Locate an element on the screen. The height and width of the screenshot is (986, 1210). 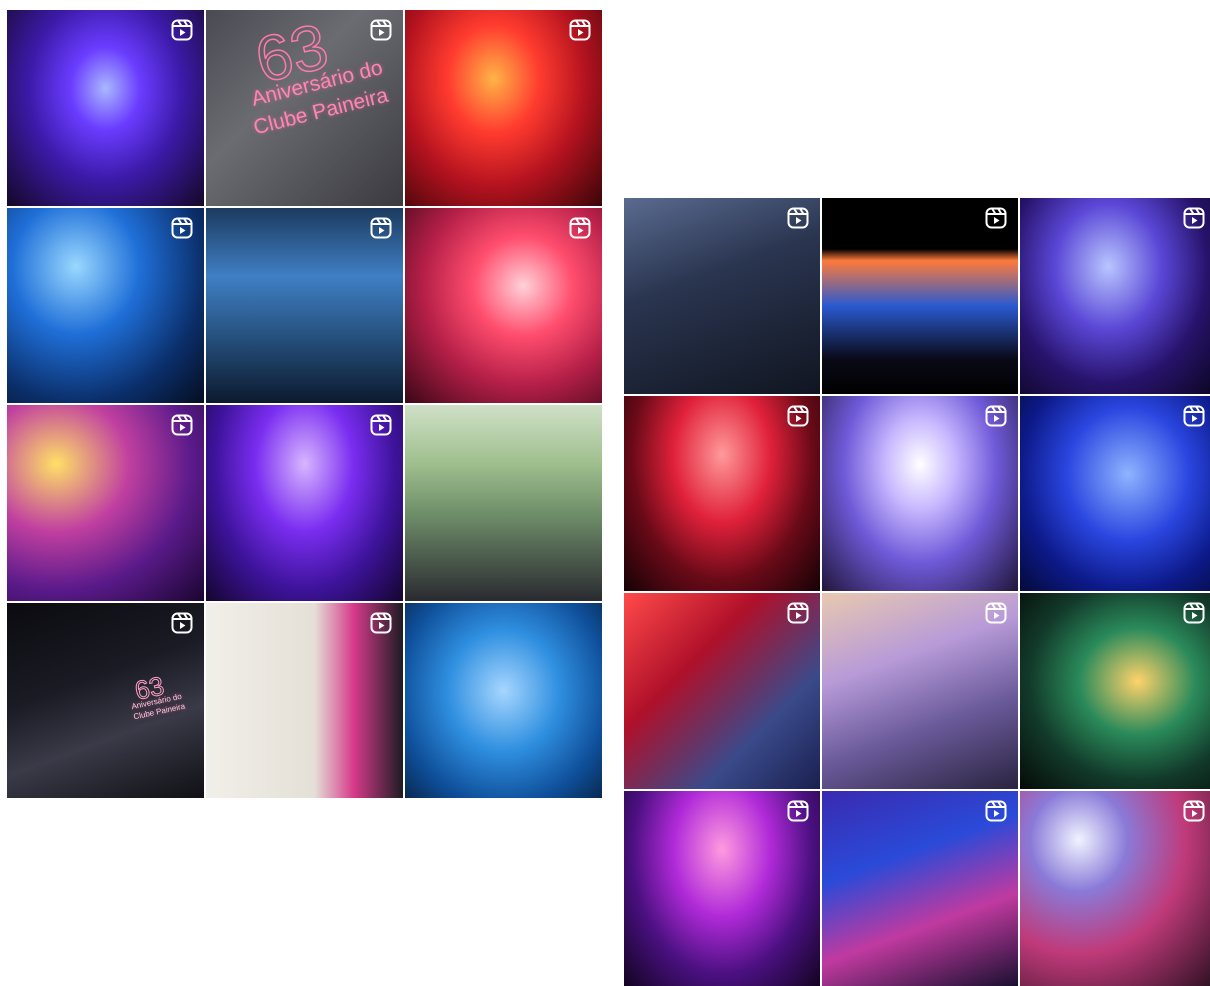
grid-tile-crowd-wide-stage is located at coordinates (920, 296).